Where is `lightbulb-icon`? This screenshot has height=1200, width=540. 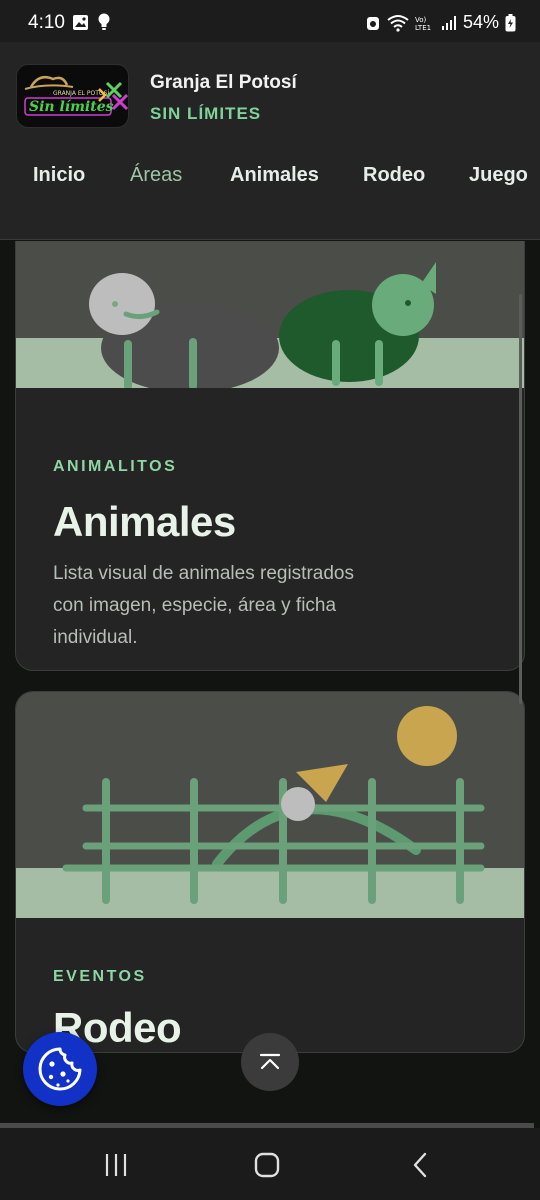
lightbulb-icon is located at coordinates (104, 21).